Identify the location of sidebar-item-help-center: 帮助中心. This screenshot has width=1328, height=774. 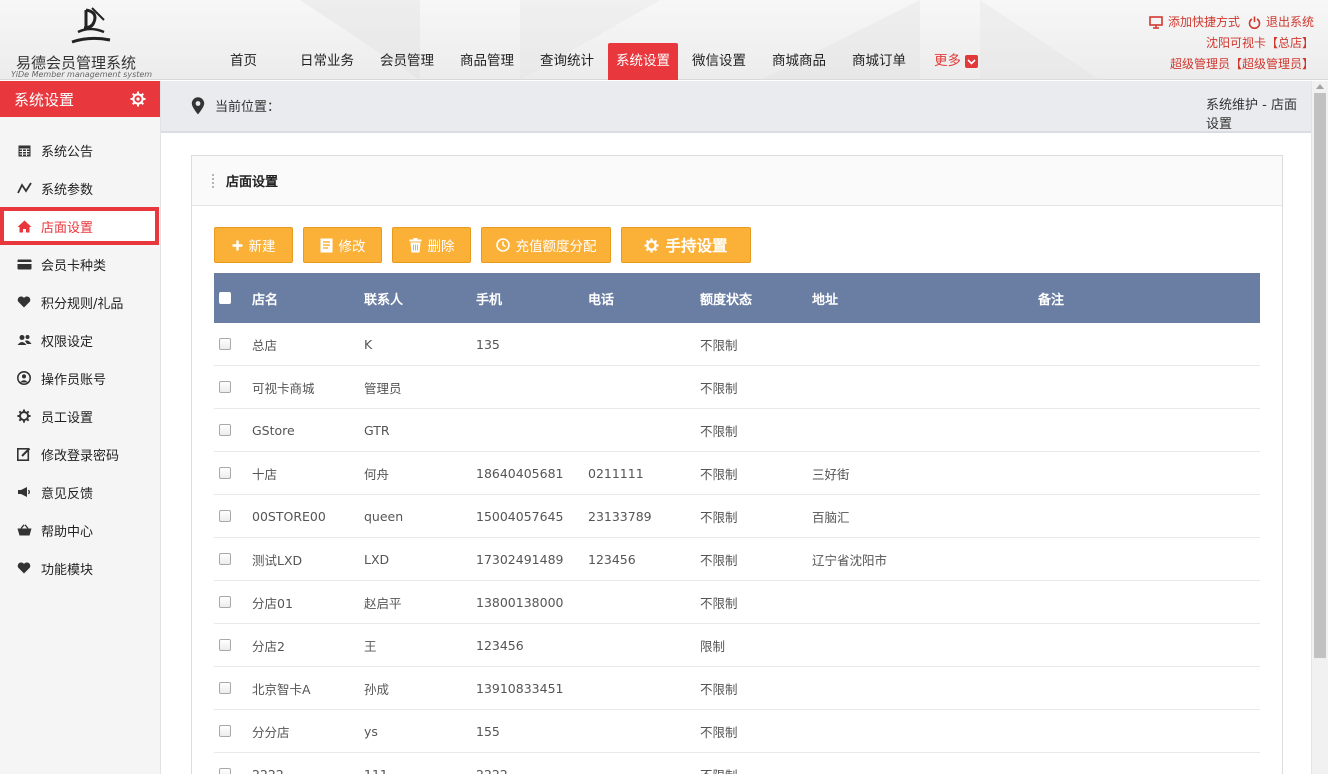
(80, 530).